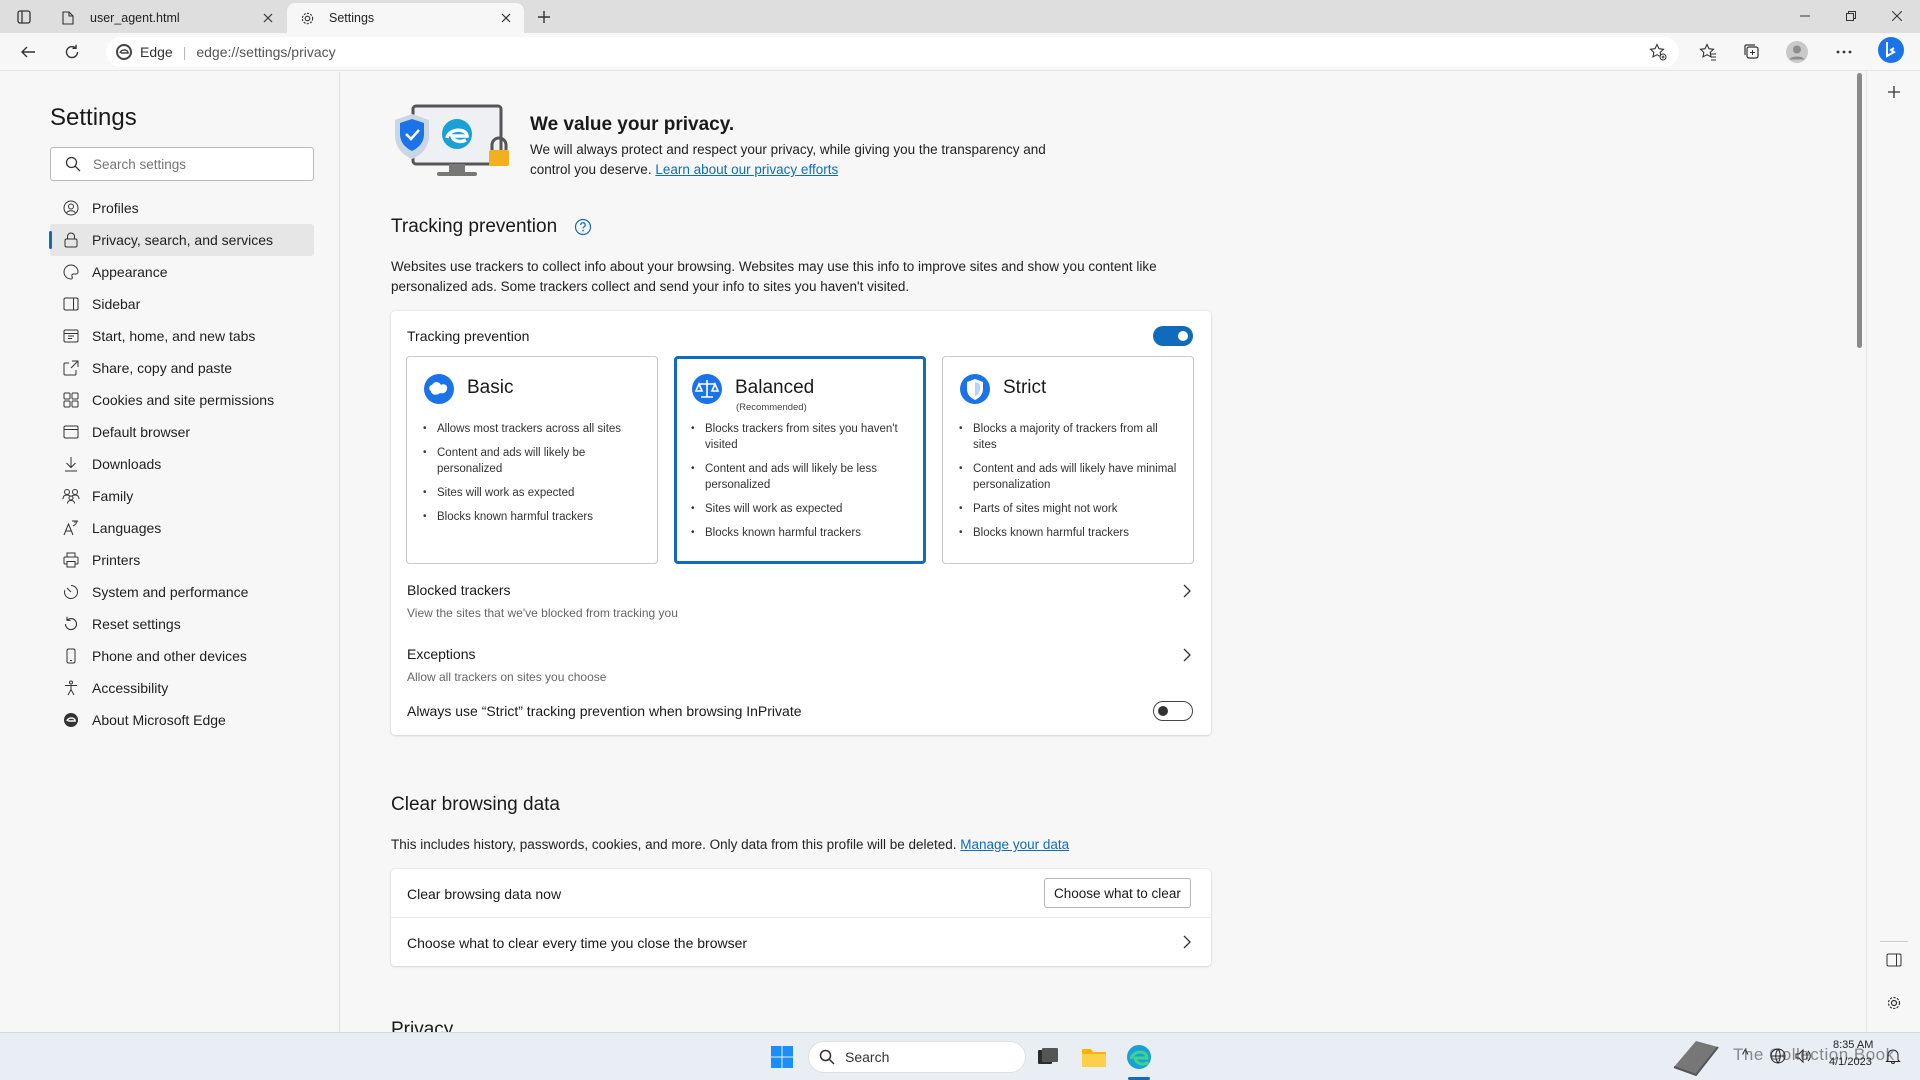 This screenshot has width=1920, height=1080. I want to click on privacy-efforts-link: Learn about our privacy efforts, so click(746, 169).